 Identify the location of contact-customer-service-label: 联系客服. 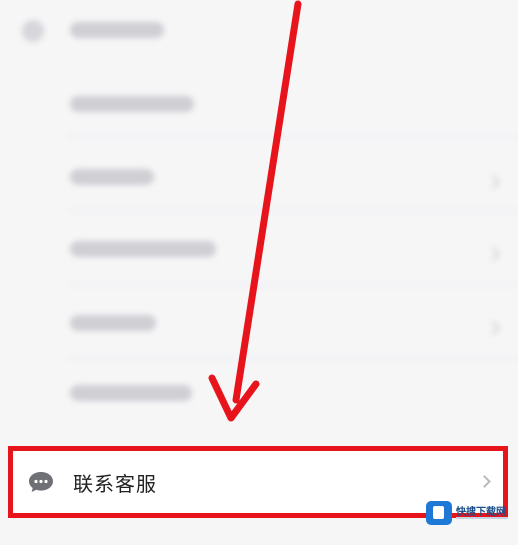
(115, 484).